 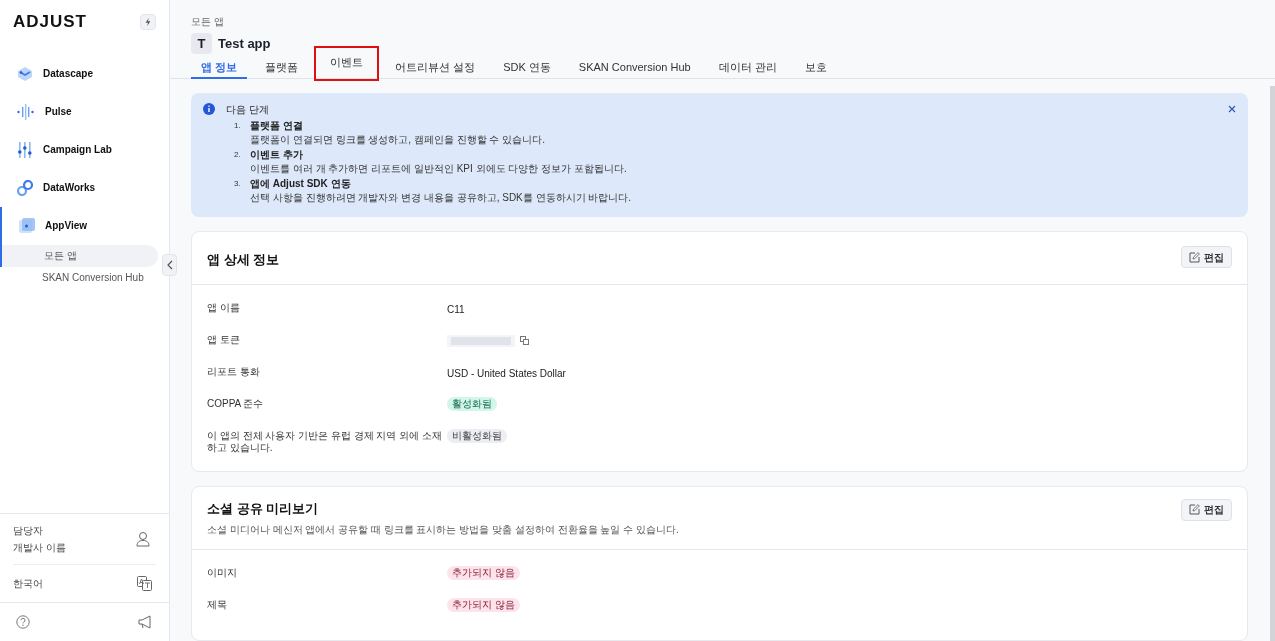 What do you see at coordinates (224, 339) in the screenshot?
I see `field-label: 앱 토큰` at bounding box center [224, 339].